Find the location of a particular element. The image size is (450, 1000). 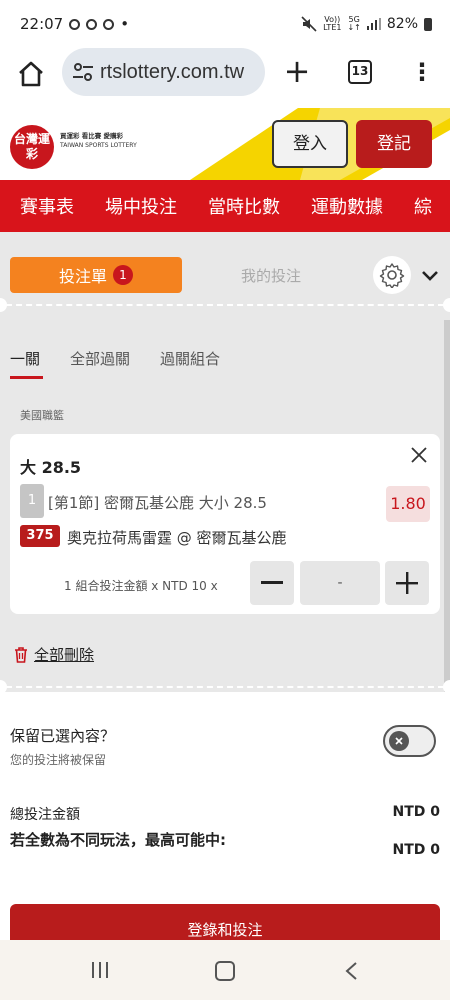

home-icon is located at coordinates (31, 74).